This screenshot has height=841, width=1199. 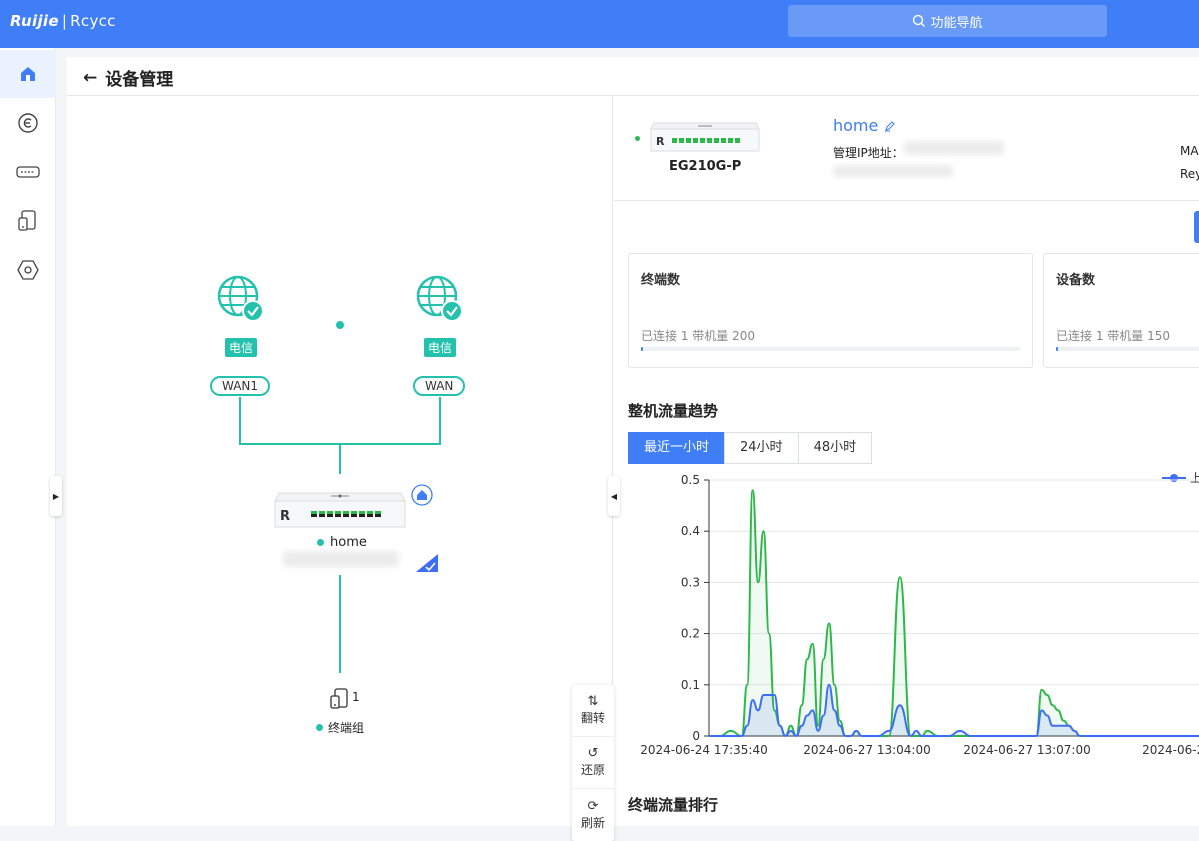 I want to click on topology-lines, so click(x=340, y=497).